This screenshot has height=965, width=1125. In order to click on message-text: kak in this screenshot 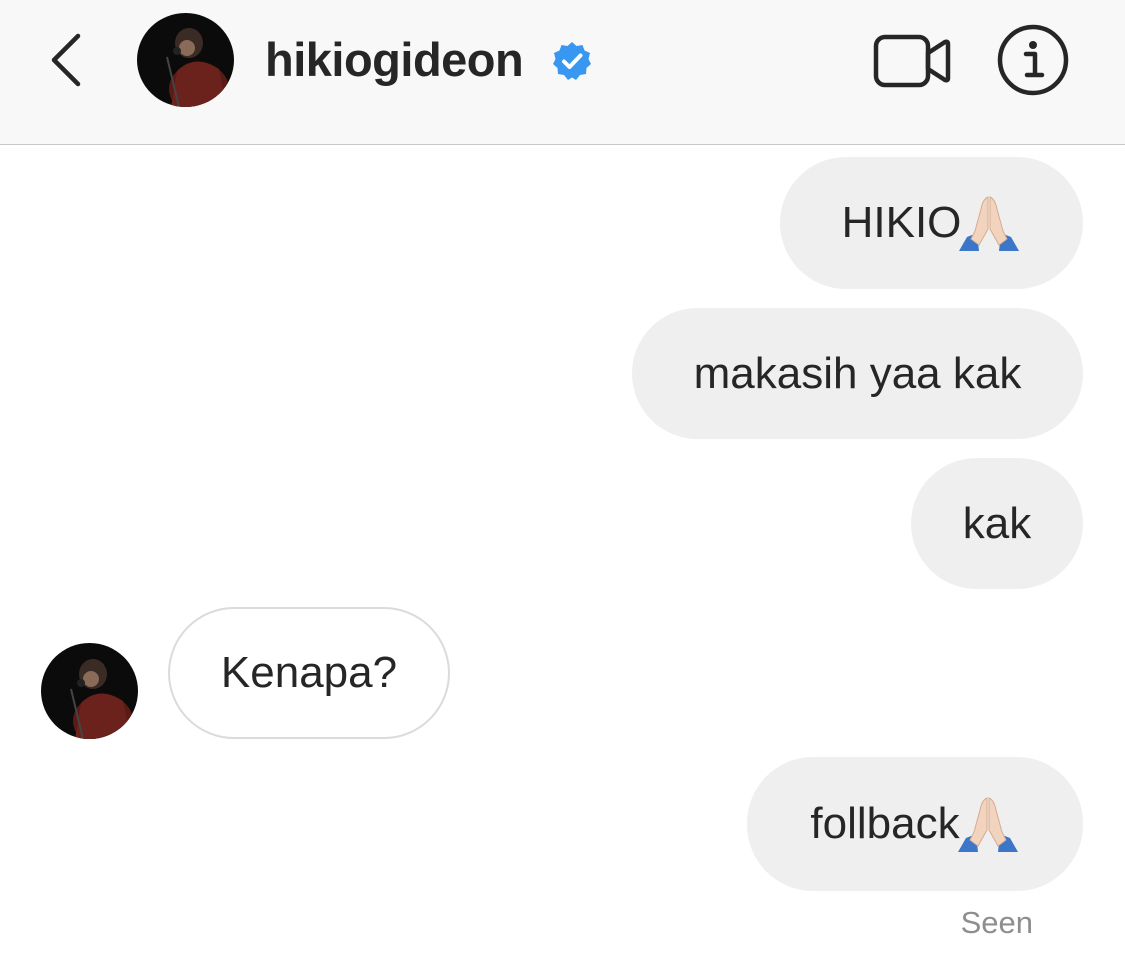, I will do `click(997, 523)`.